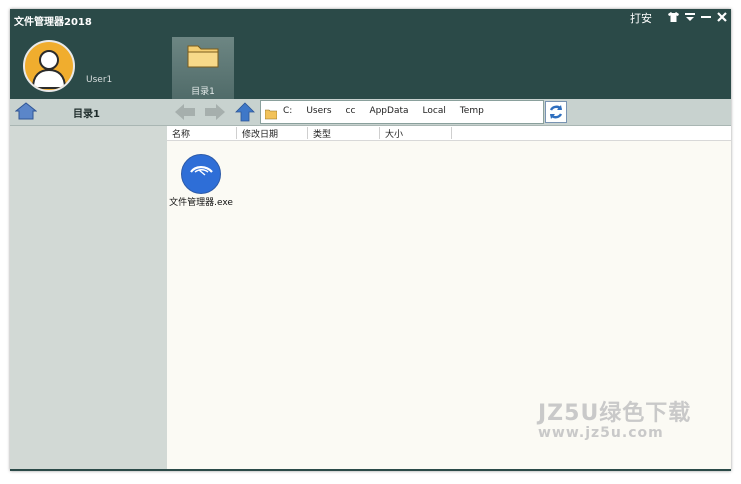  I want to click on app-title: 文件管理器2018, so click(53, 22).